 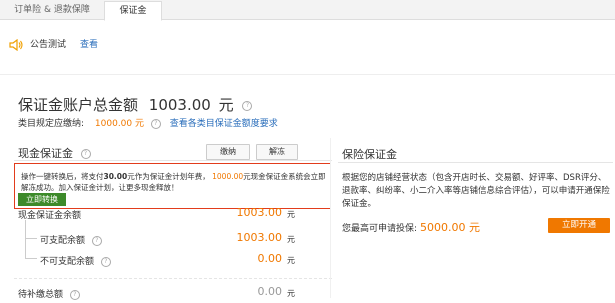 I want to click on pending-payment-value: 0.00, so click(x=270, y=291).